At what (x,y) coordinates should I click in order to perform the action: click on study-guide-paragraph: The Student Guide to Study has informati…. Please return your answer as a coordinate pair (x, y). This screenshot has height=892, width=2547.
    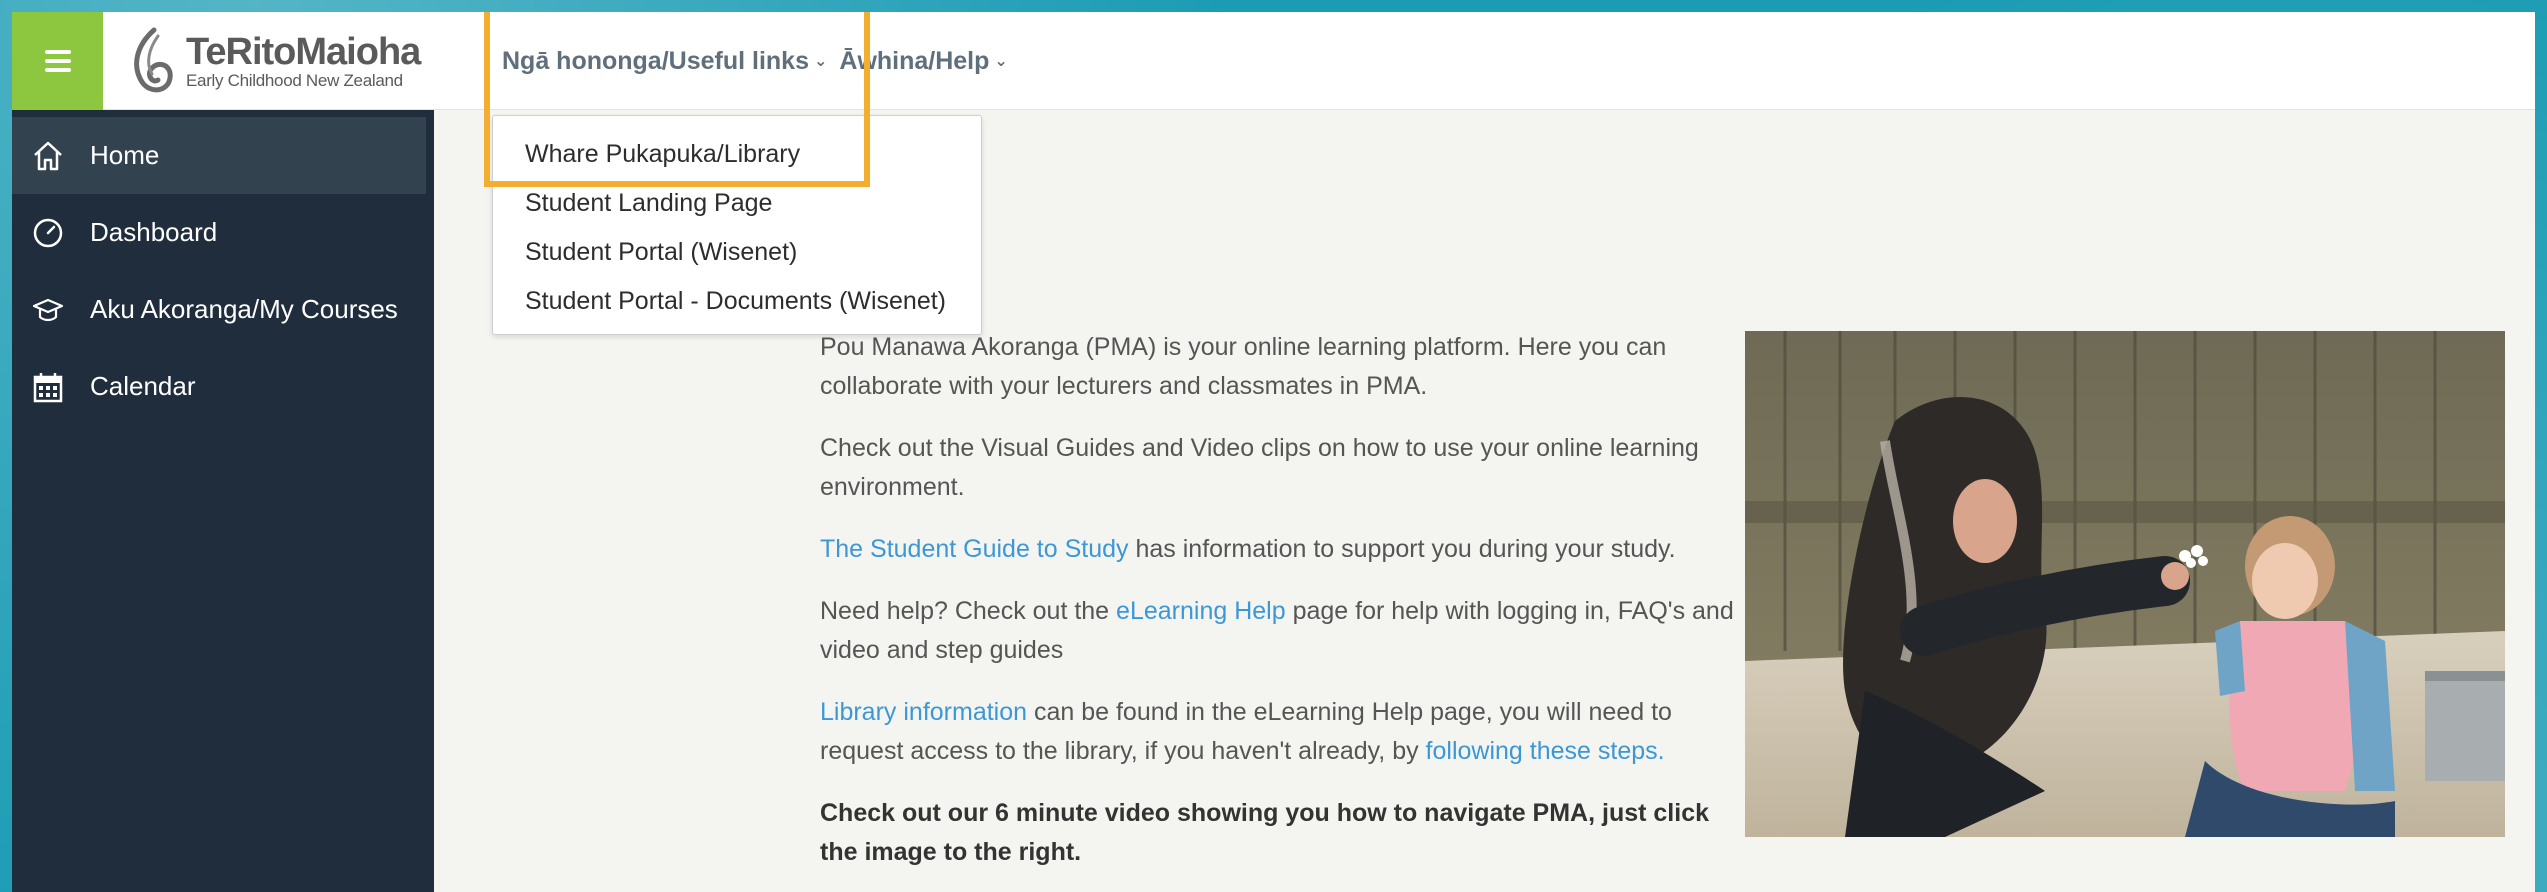
    Looking at the image, I should click on (1285, 549).